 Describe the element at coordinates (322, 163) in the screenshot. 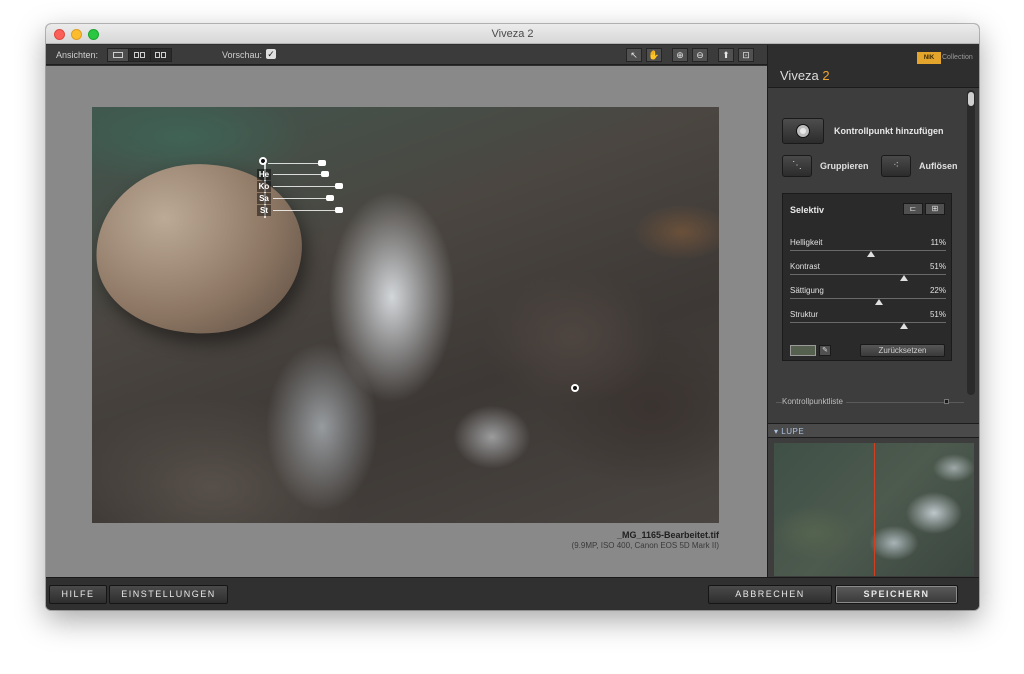

I see `size-slider-knob` at that location.